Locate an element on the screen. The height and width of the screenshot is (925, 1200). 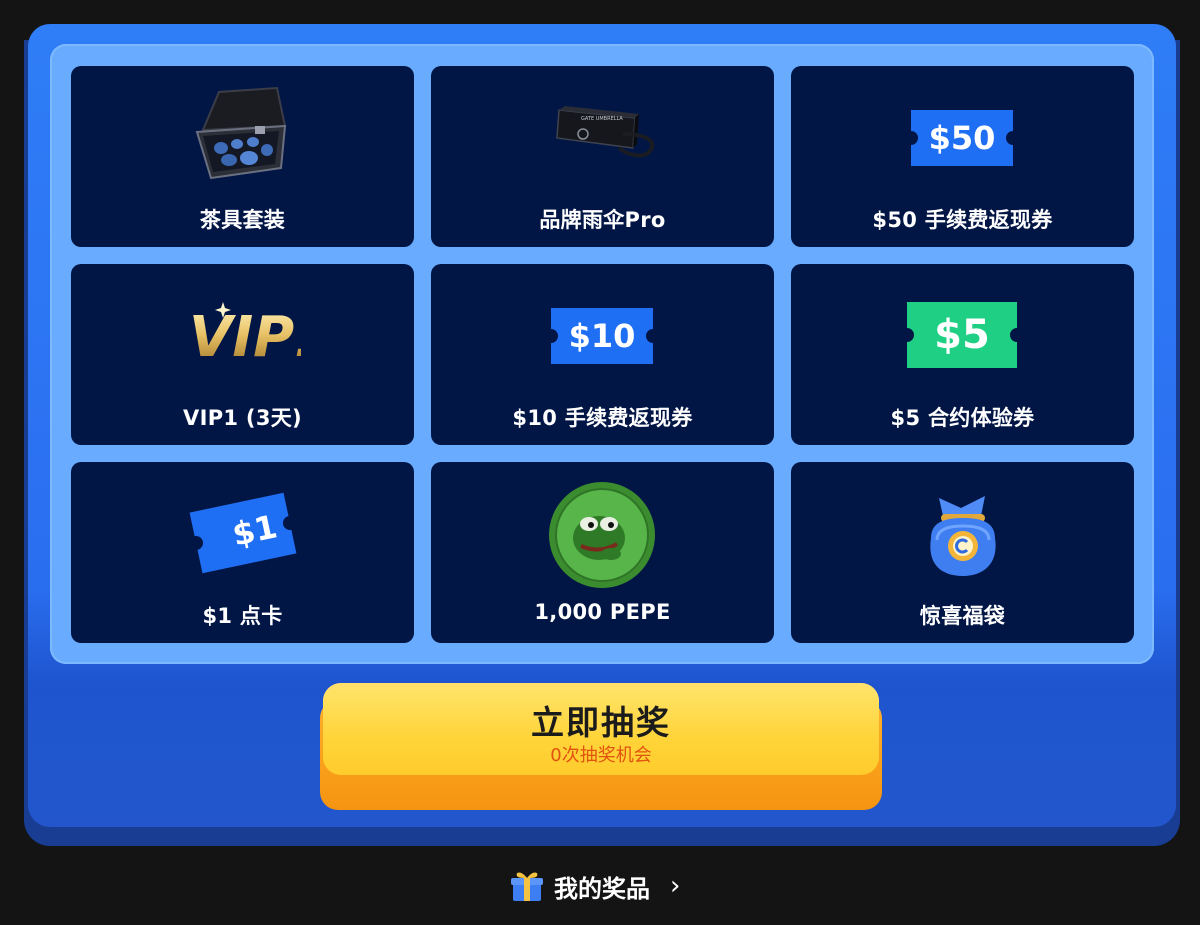
prize-tile-vip1: VIP1 VIP1 (3天) is located at coordinates (242, 354).